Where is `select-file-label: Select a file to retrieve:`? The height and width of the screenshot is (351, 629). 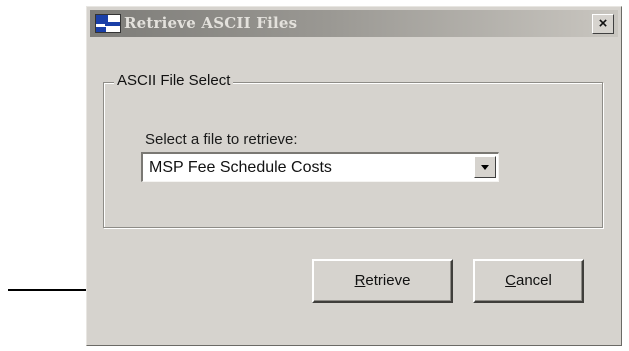 select-file-label: Select a file to retrieve: is located at coordinates (221, 139).